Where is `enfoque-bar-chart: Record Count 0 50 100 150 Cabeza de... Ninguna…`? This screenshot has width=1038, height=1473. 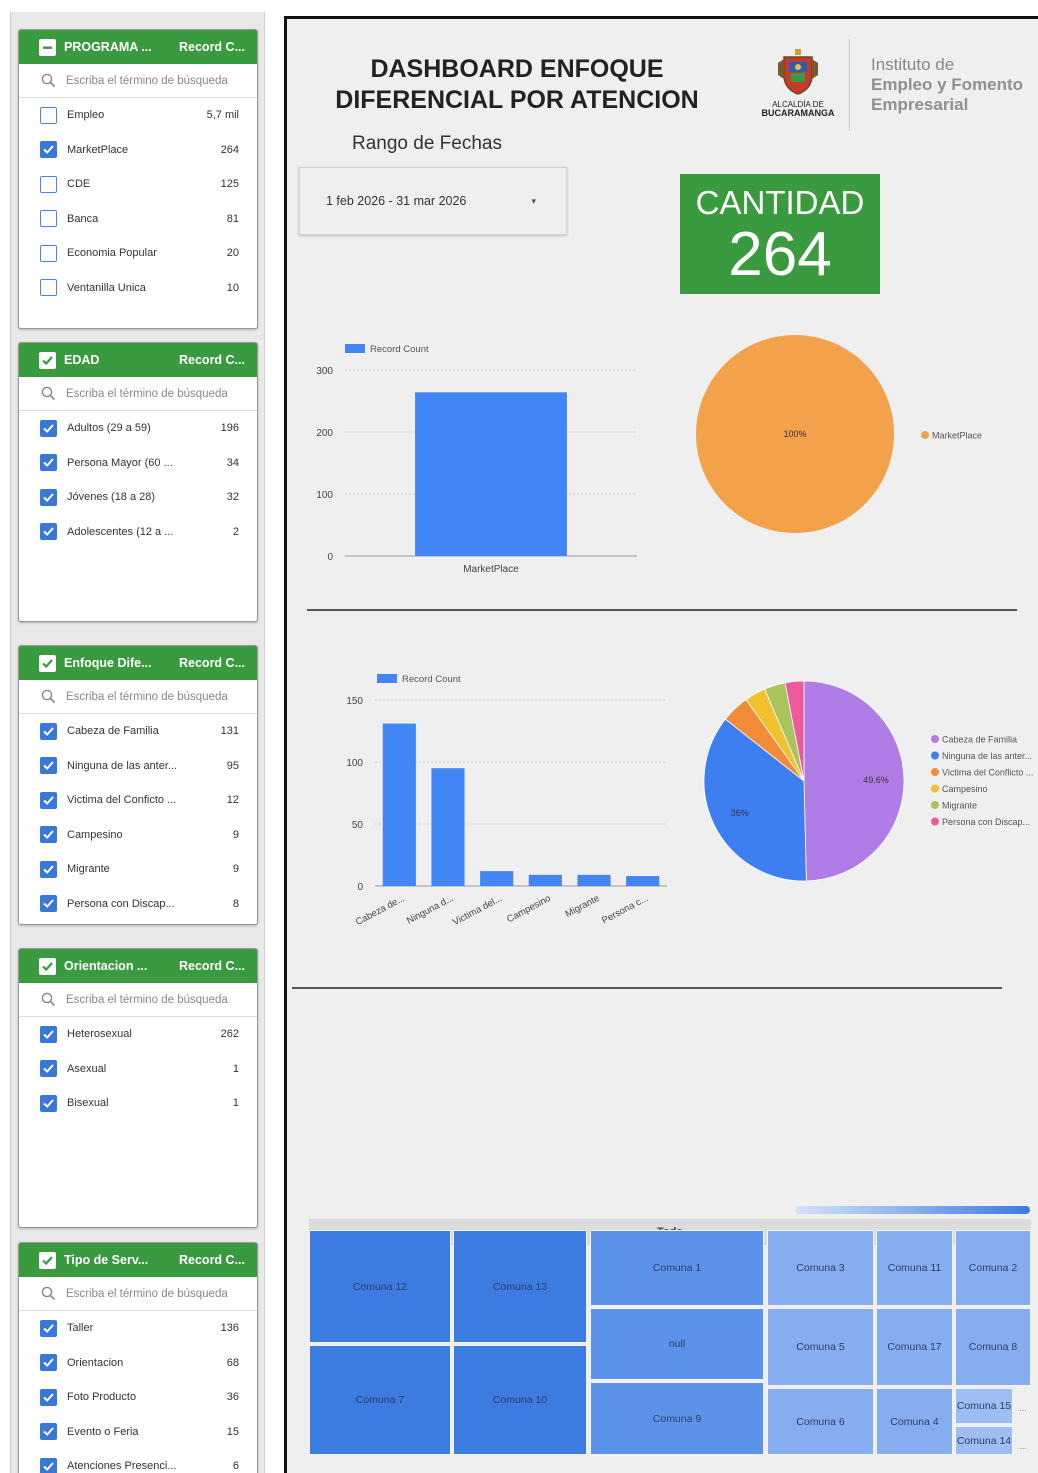 enfoque-bar-chart: Record Count 0 50 100 150 Cabeza de... Ninguna… is located at coordinates (507, 804).